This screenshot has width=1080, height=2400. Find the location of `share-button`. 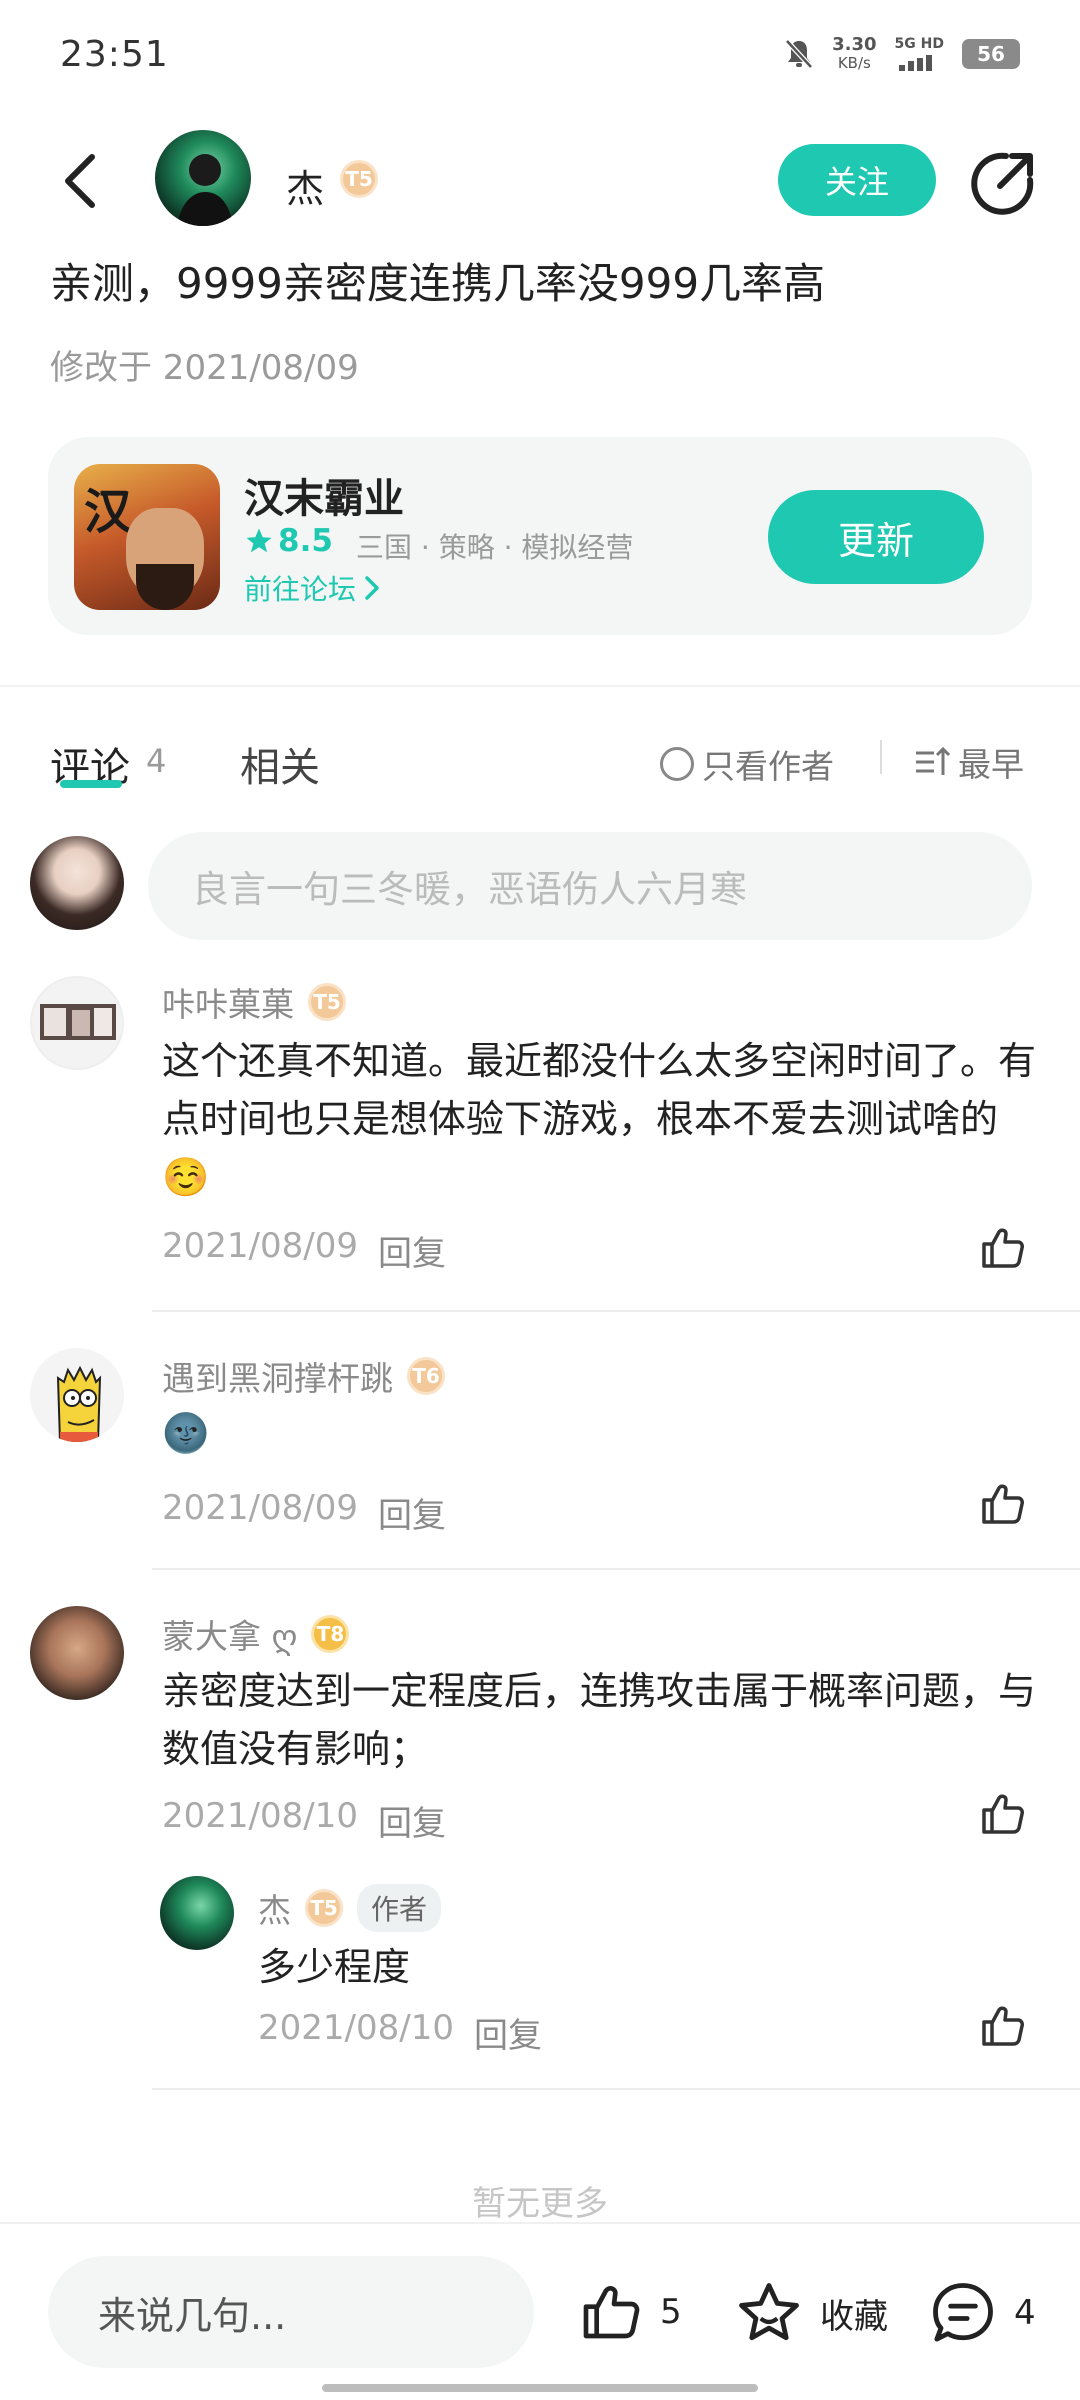

share-button is located at coordinates (1002, 184).